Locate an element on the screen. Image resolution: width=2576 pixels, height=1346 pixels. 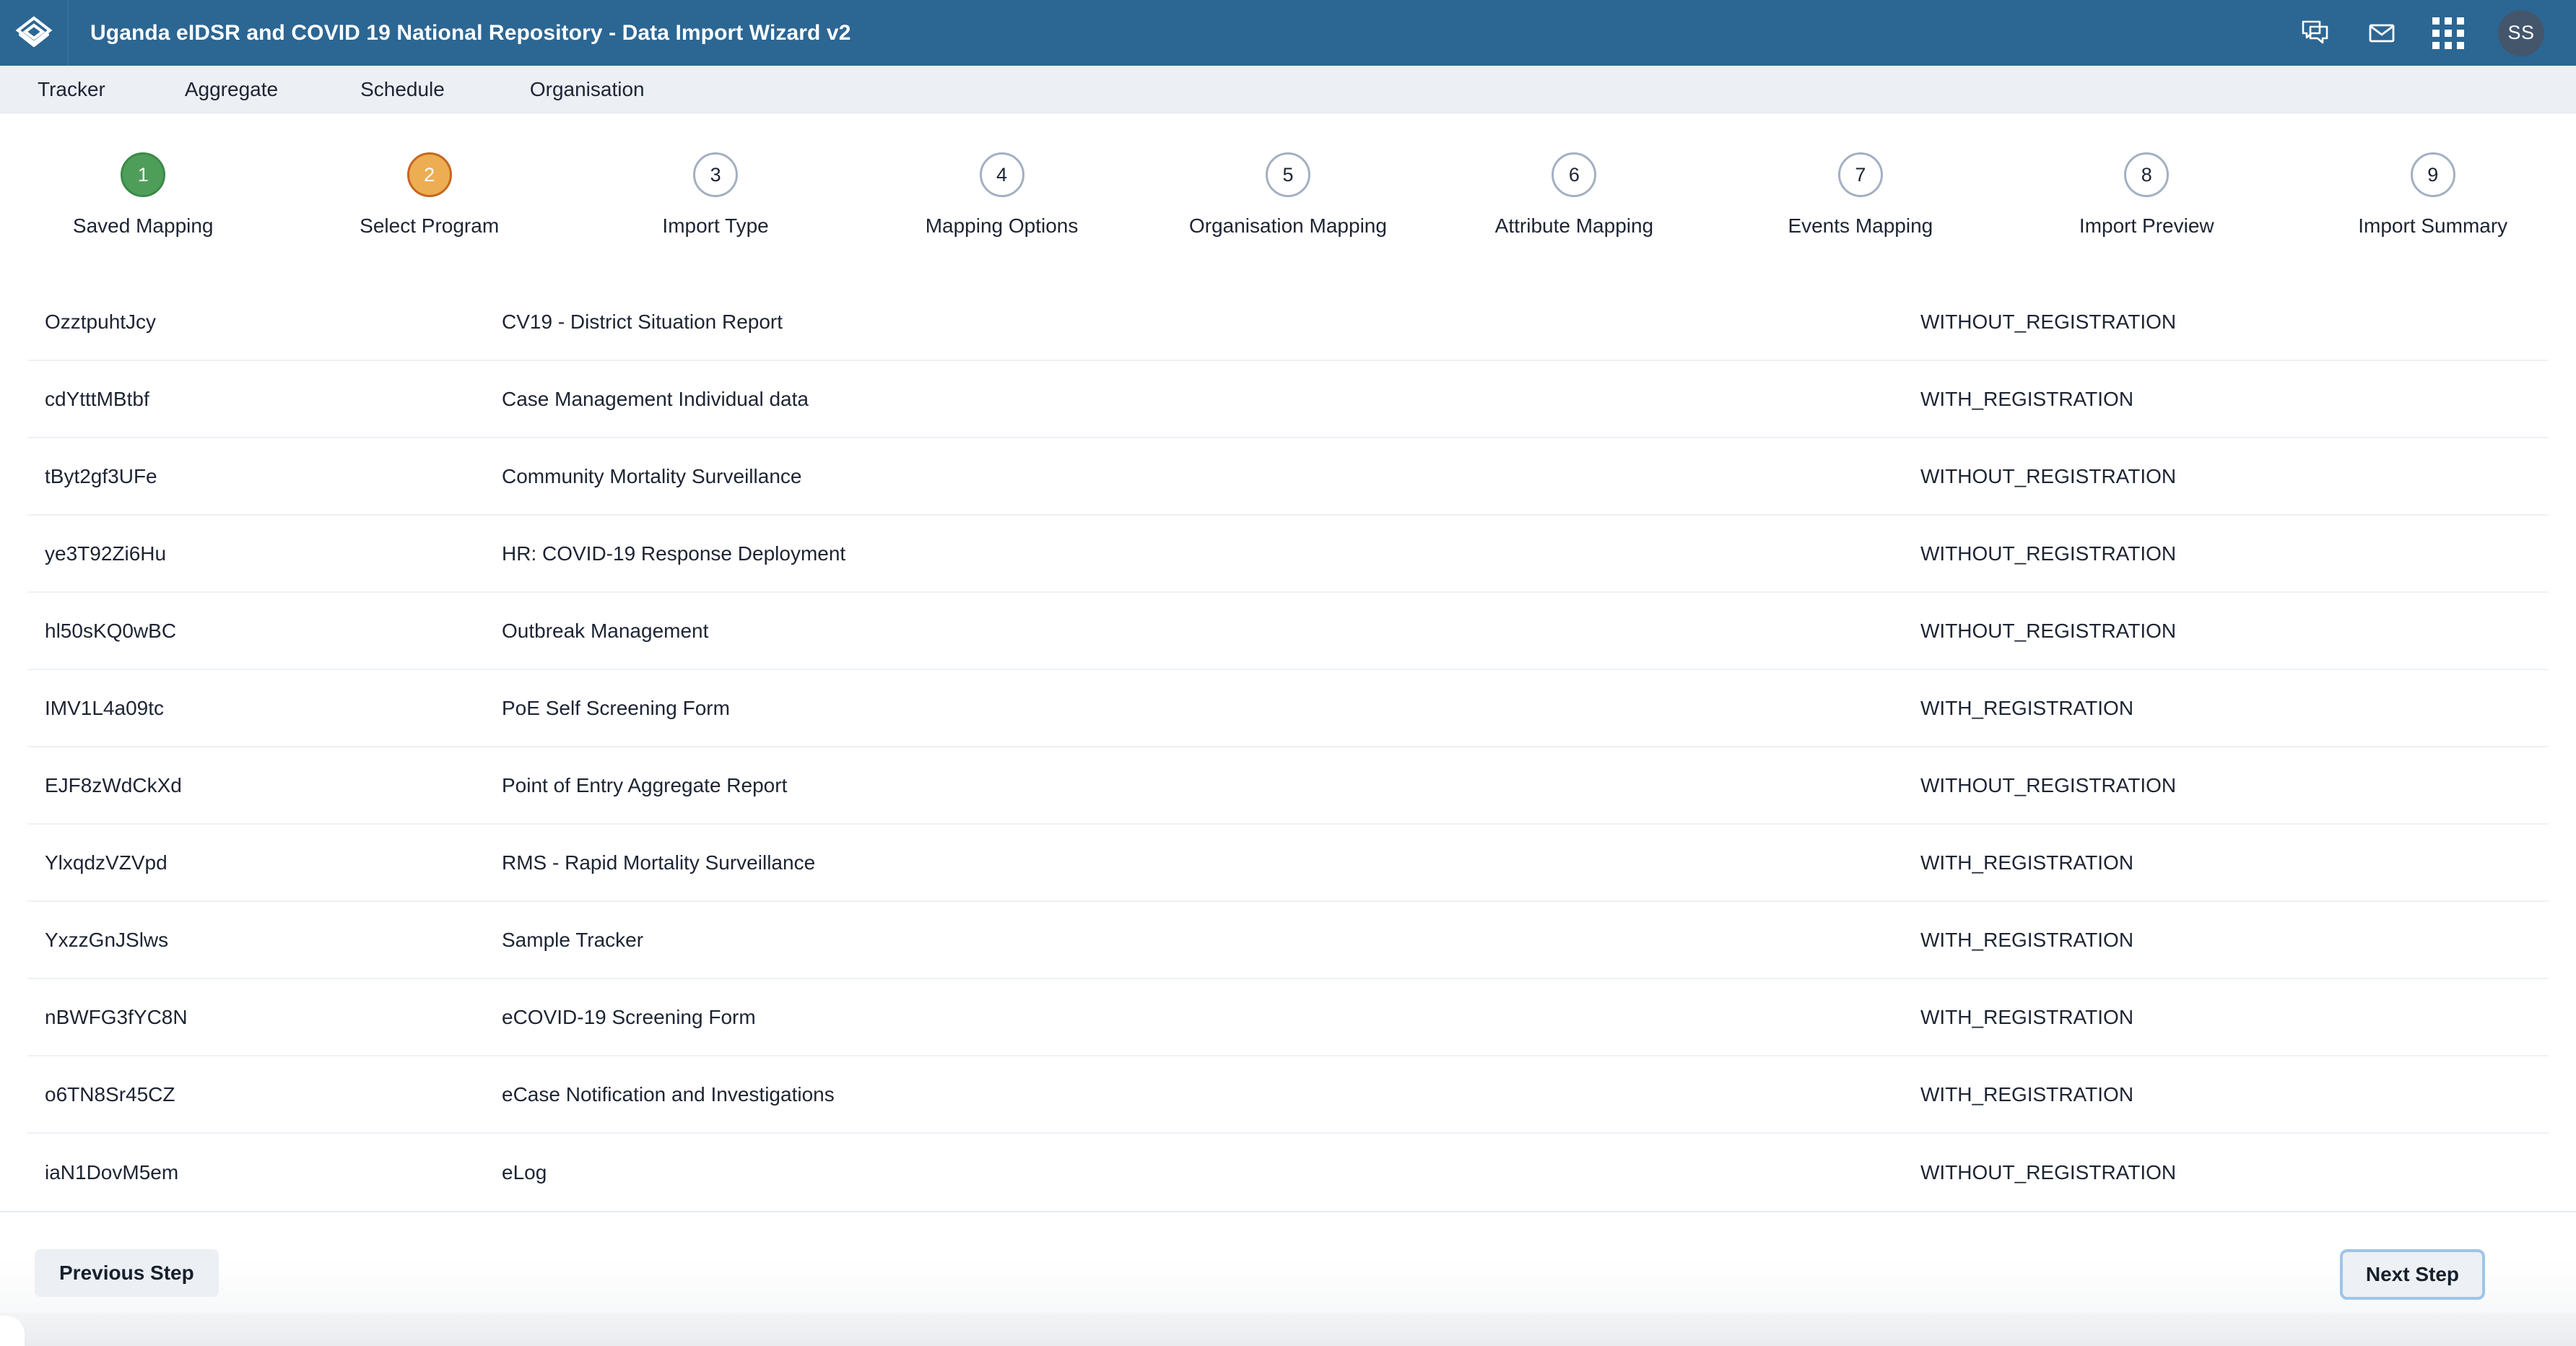
step-number: 7 is located at coordinates (1860, 174).